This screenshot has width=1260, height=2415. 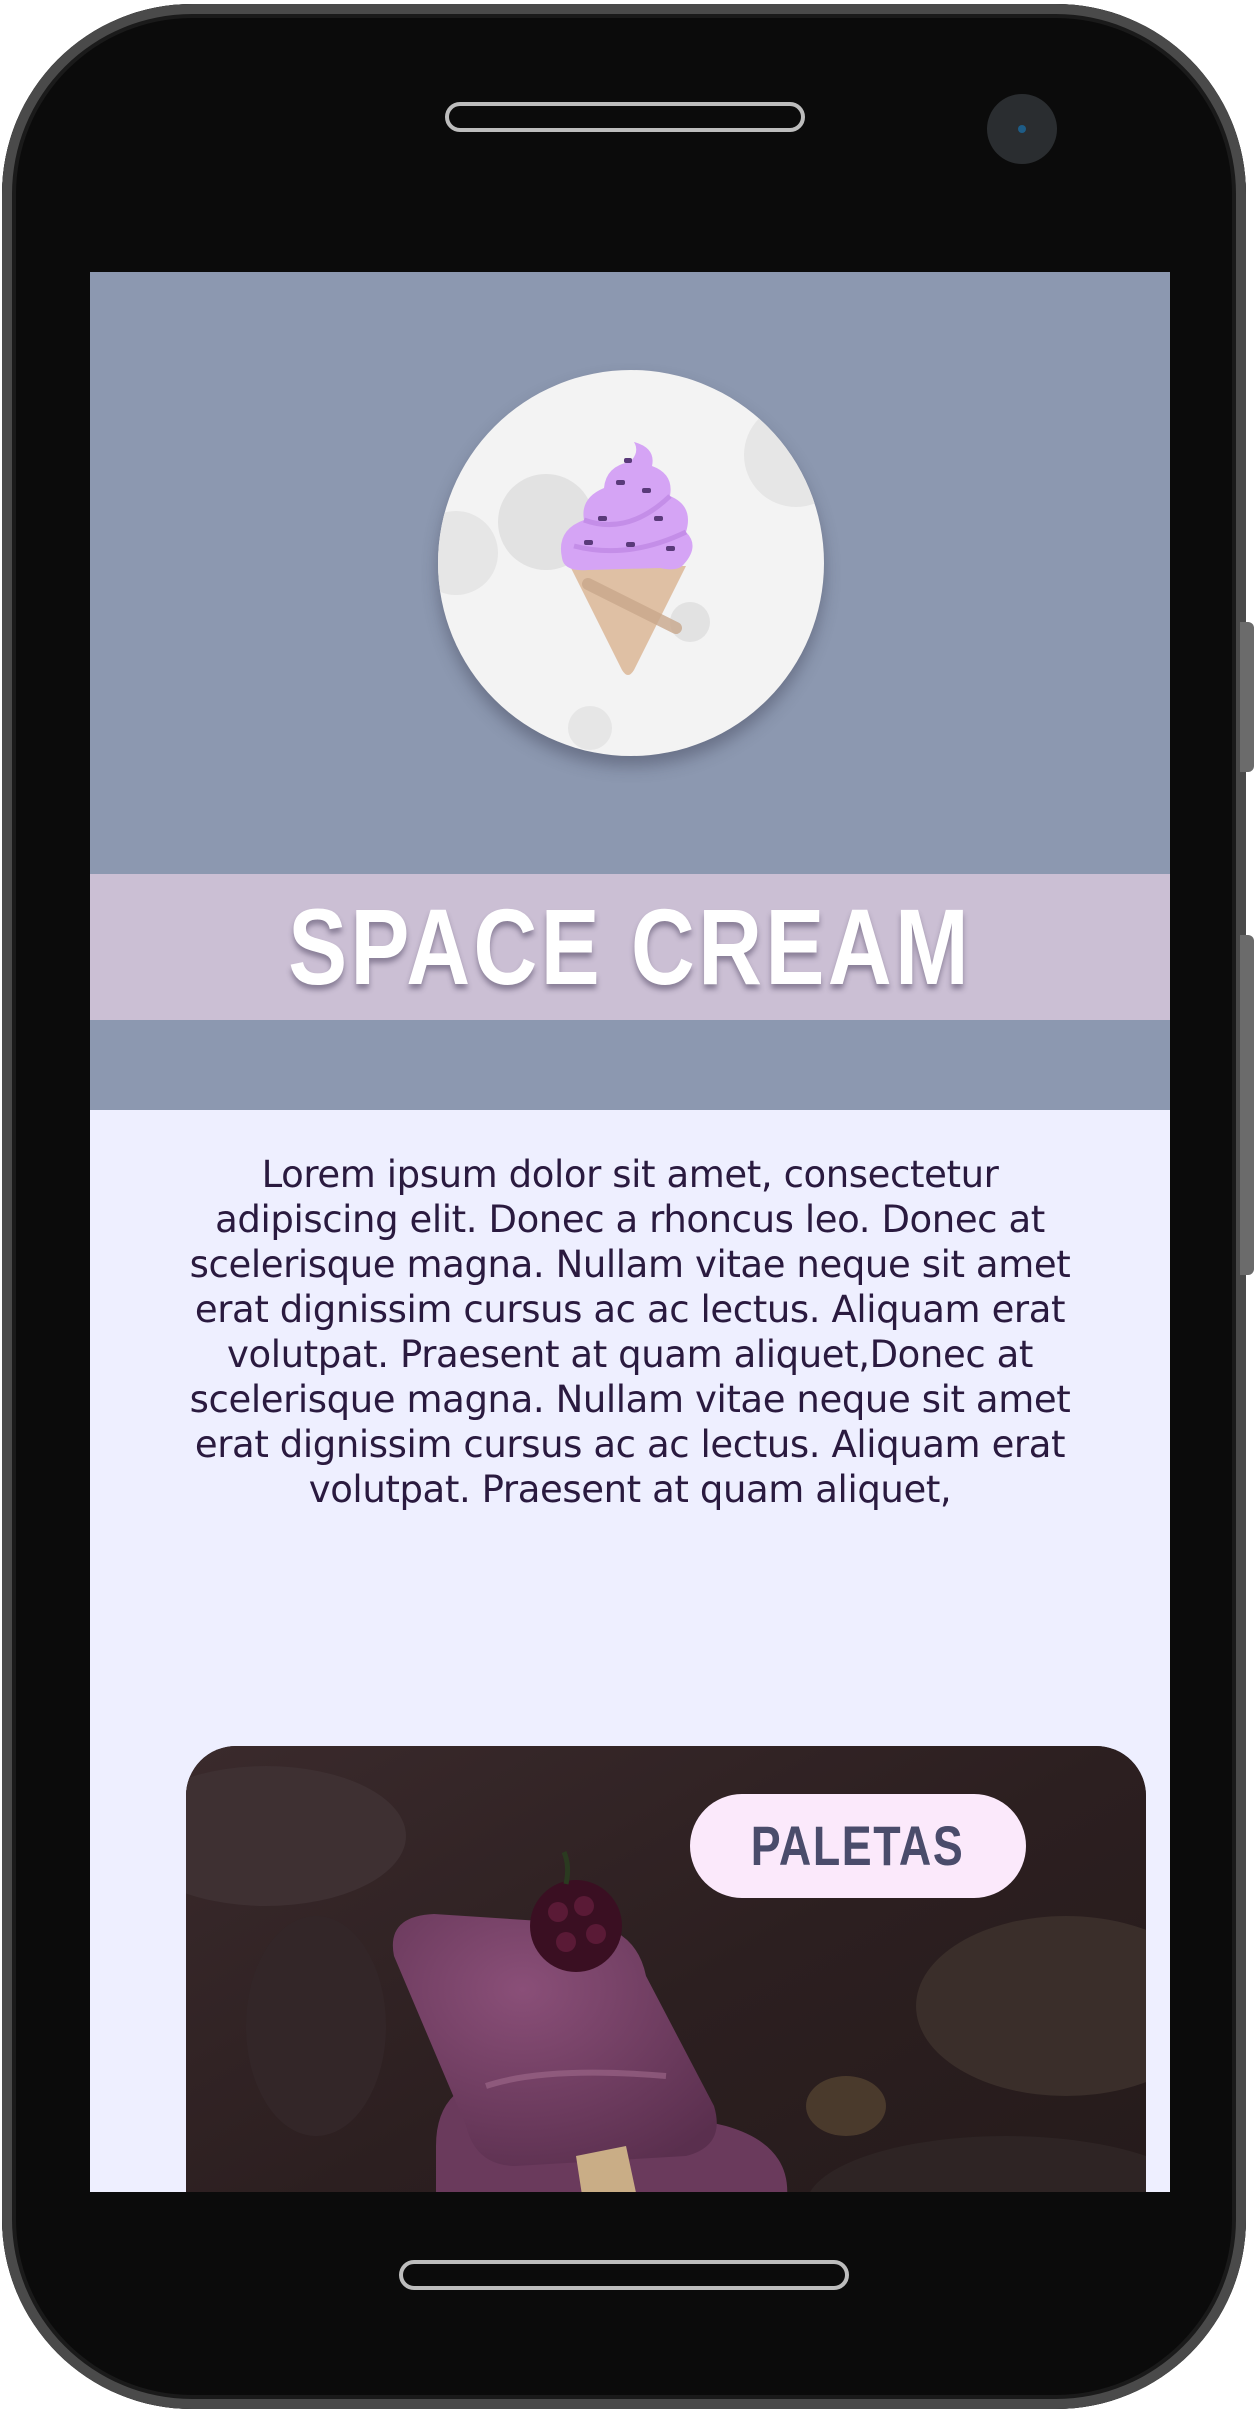 I want to click on app-title: SPACE CREAM, so click(x=630, y=946).